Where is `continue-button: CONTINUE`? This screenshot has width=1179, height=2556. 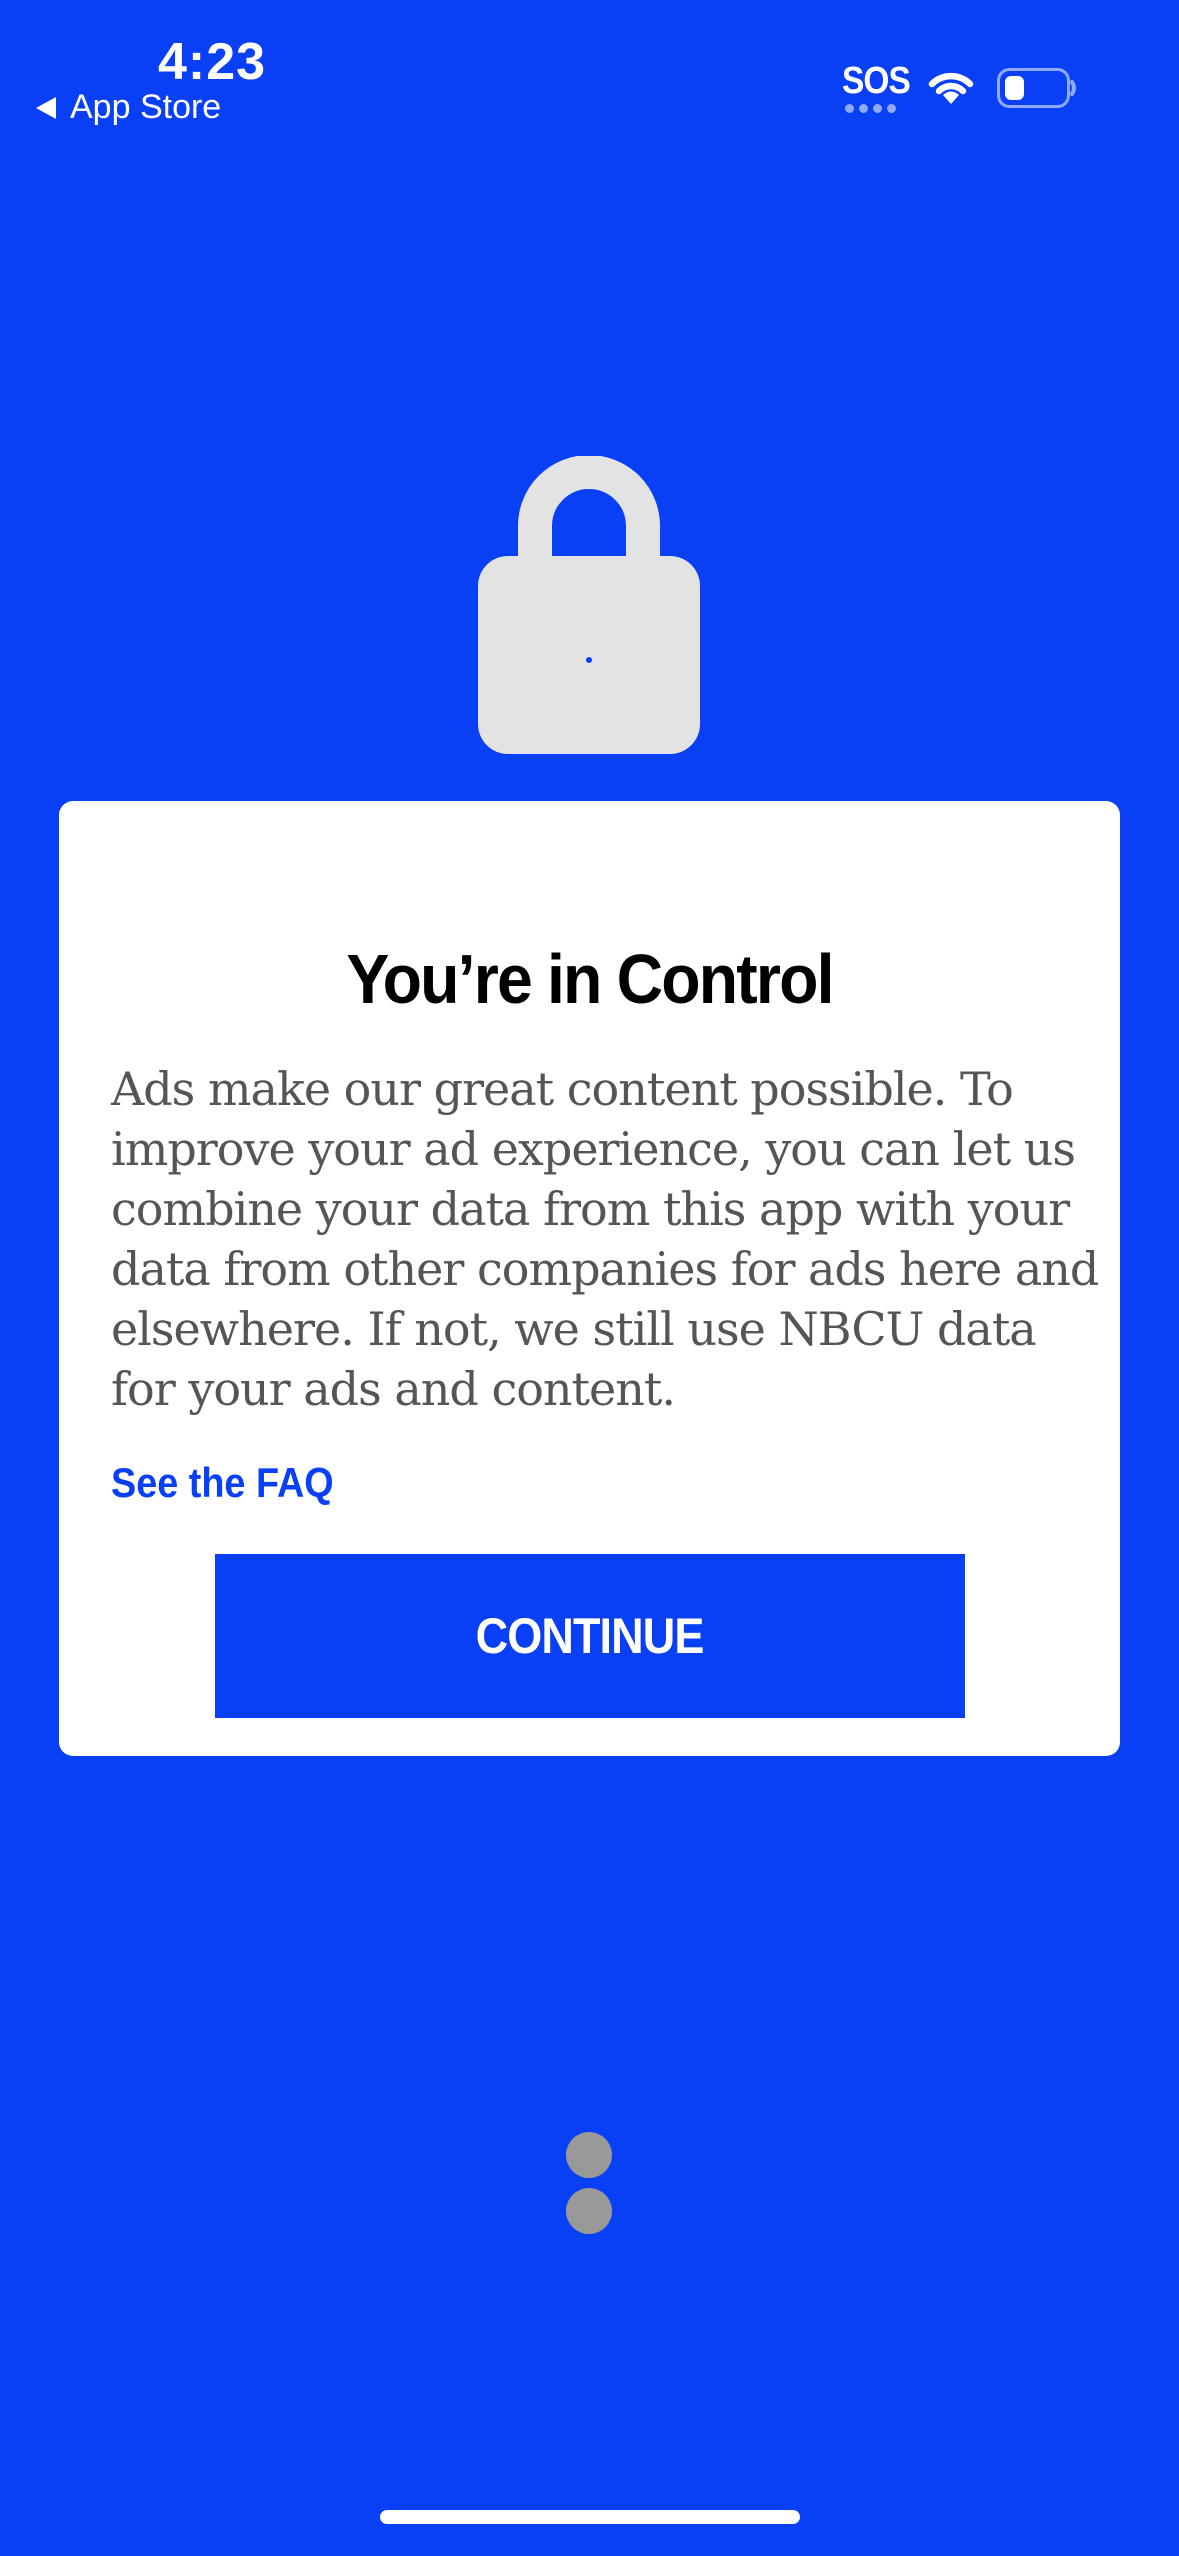 continue-button: CONTINUE is located at coordinates (590, 1636).